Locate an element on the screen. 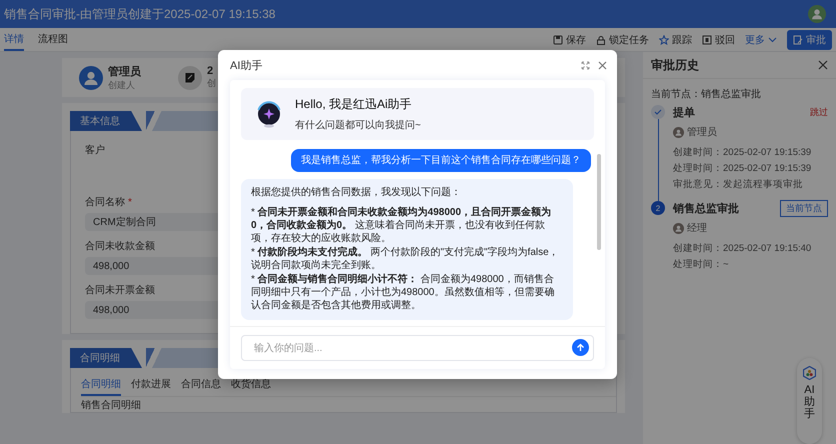  message-text: *付款阶段均未支付完成。 两个付款阶段的"支付完成"字段均为false，说明合同款项尚未完全到账。 is located at coordinates (405, 259).